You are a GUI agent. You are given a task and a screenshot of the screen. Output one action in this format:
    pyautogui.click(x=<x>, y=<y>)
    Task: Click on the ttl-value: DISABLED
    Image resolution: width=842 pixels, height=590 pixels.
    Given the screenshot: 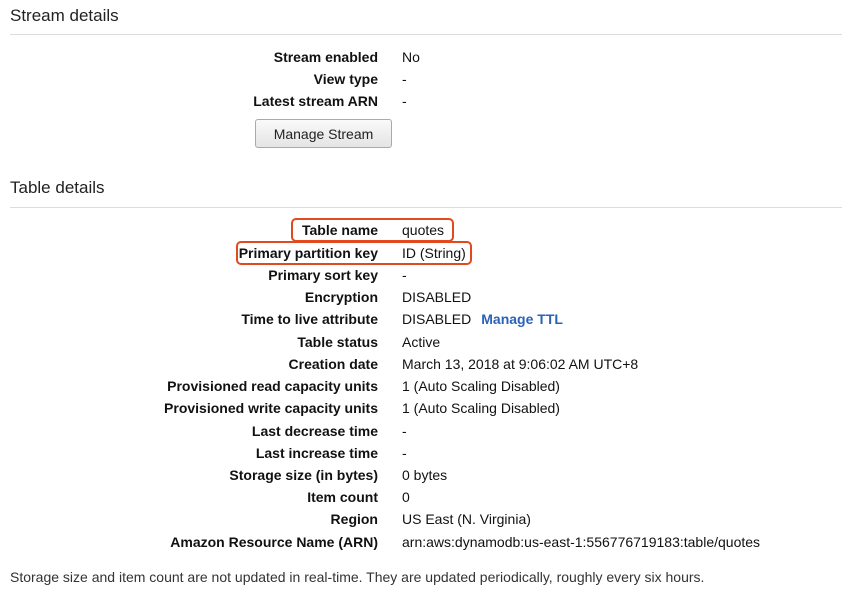 What is the action you would take?
    pyautogui.click(x=437, y=319)
    